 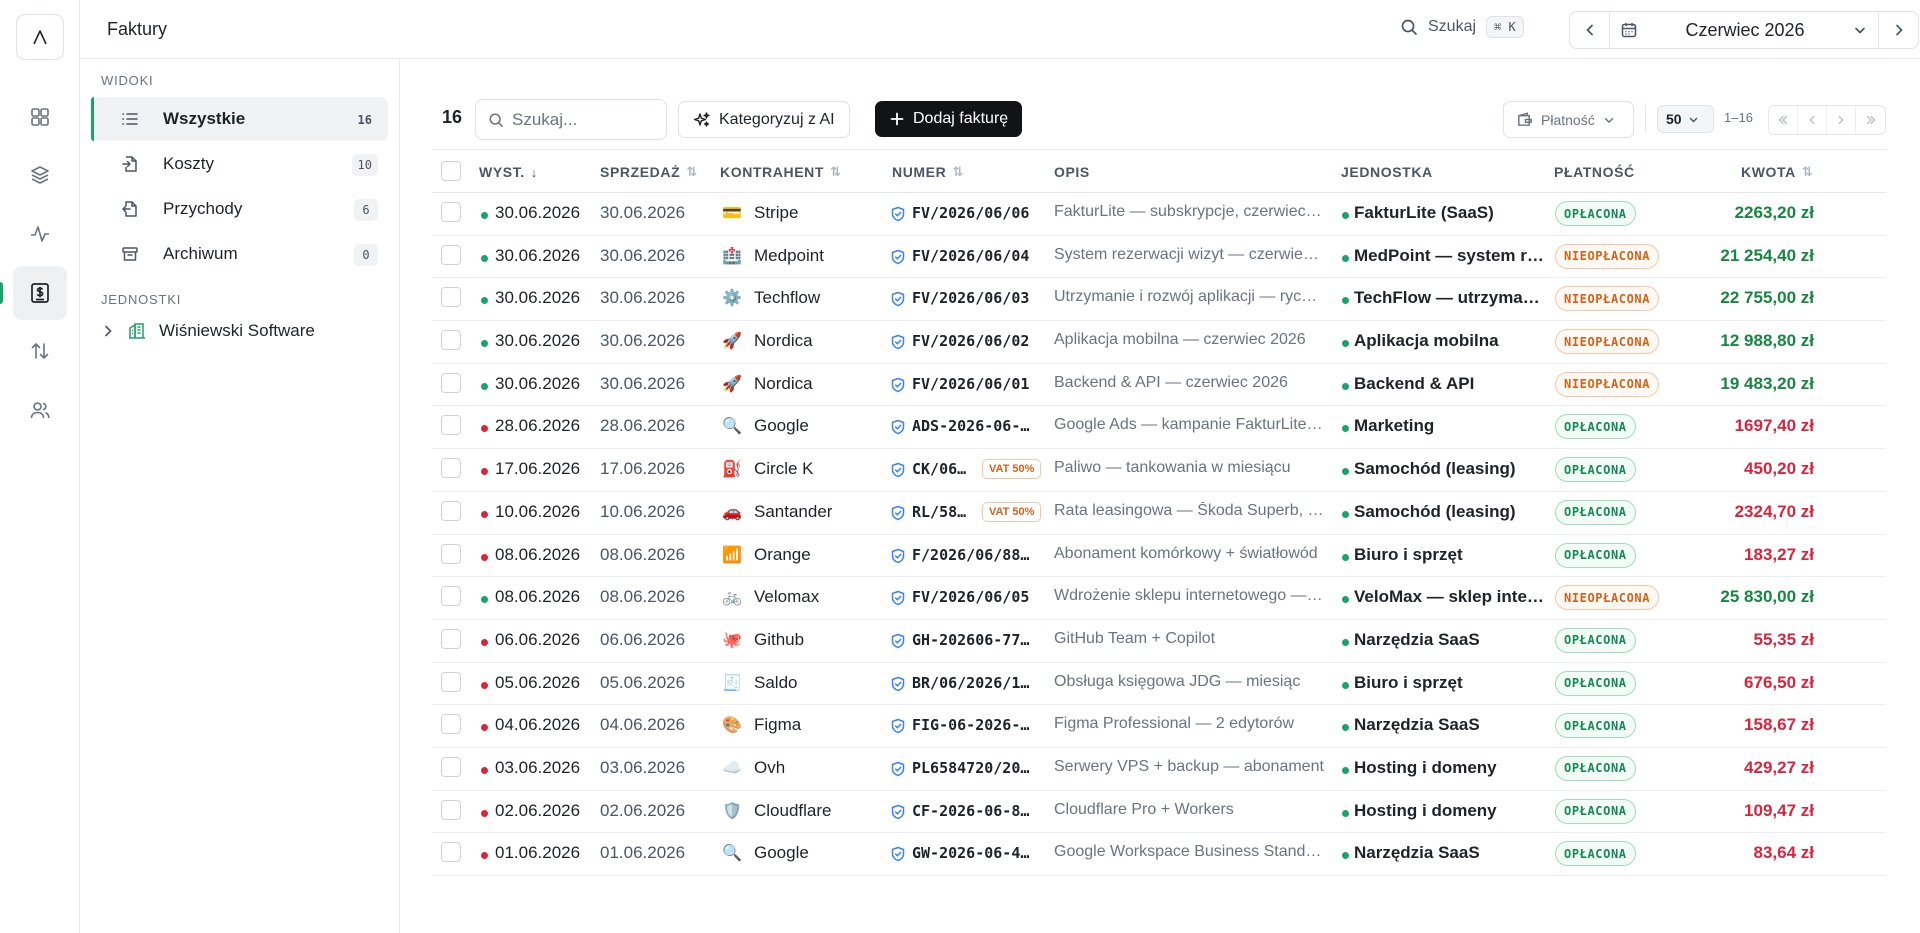 I want to click on contractor-name: Saldo, so click(x=775, y=683).